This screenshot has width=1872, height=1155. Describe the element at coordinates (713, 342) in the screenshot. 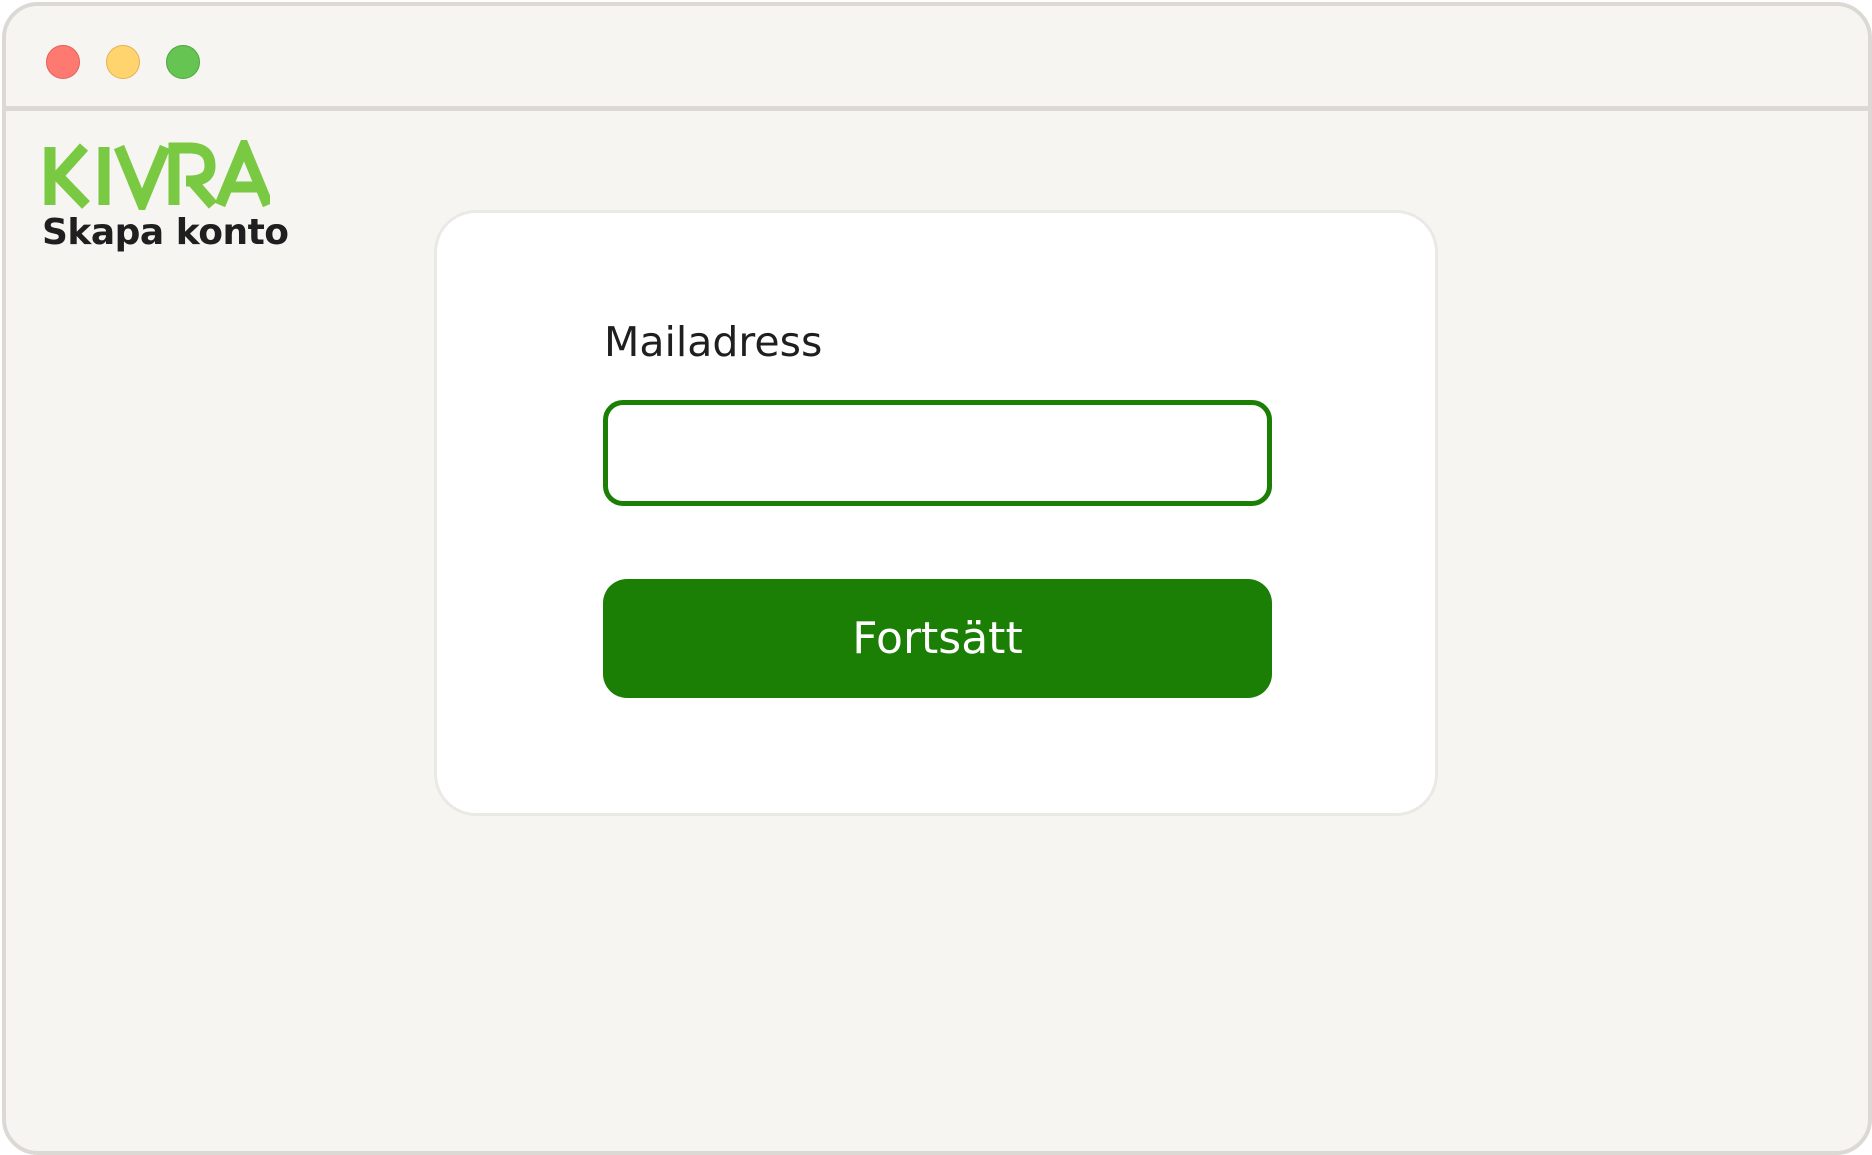

I see `email-field-label: Mailadress` at that location.